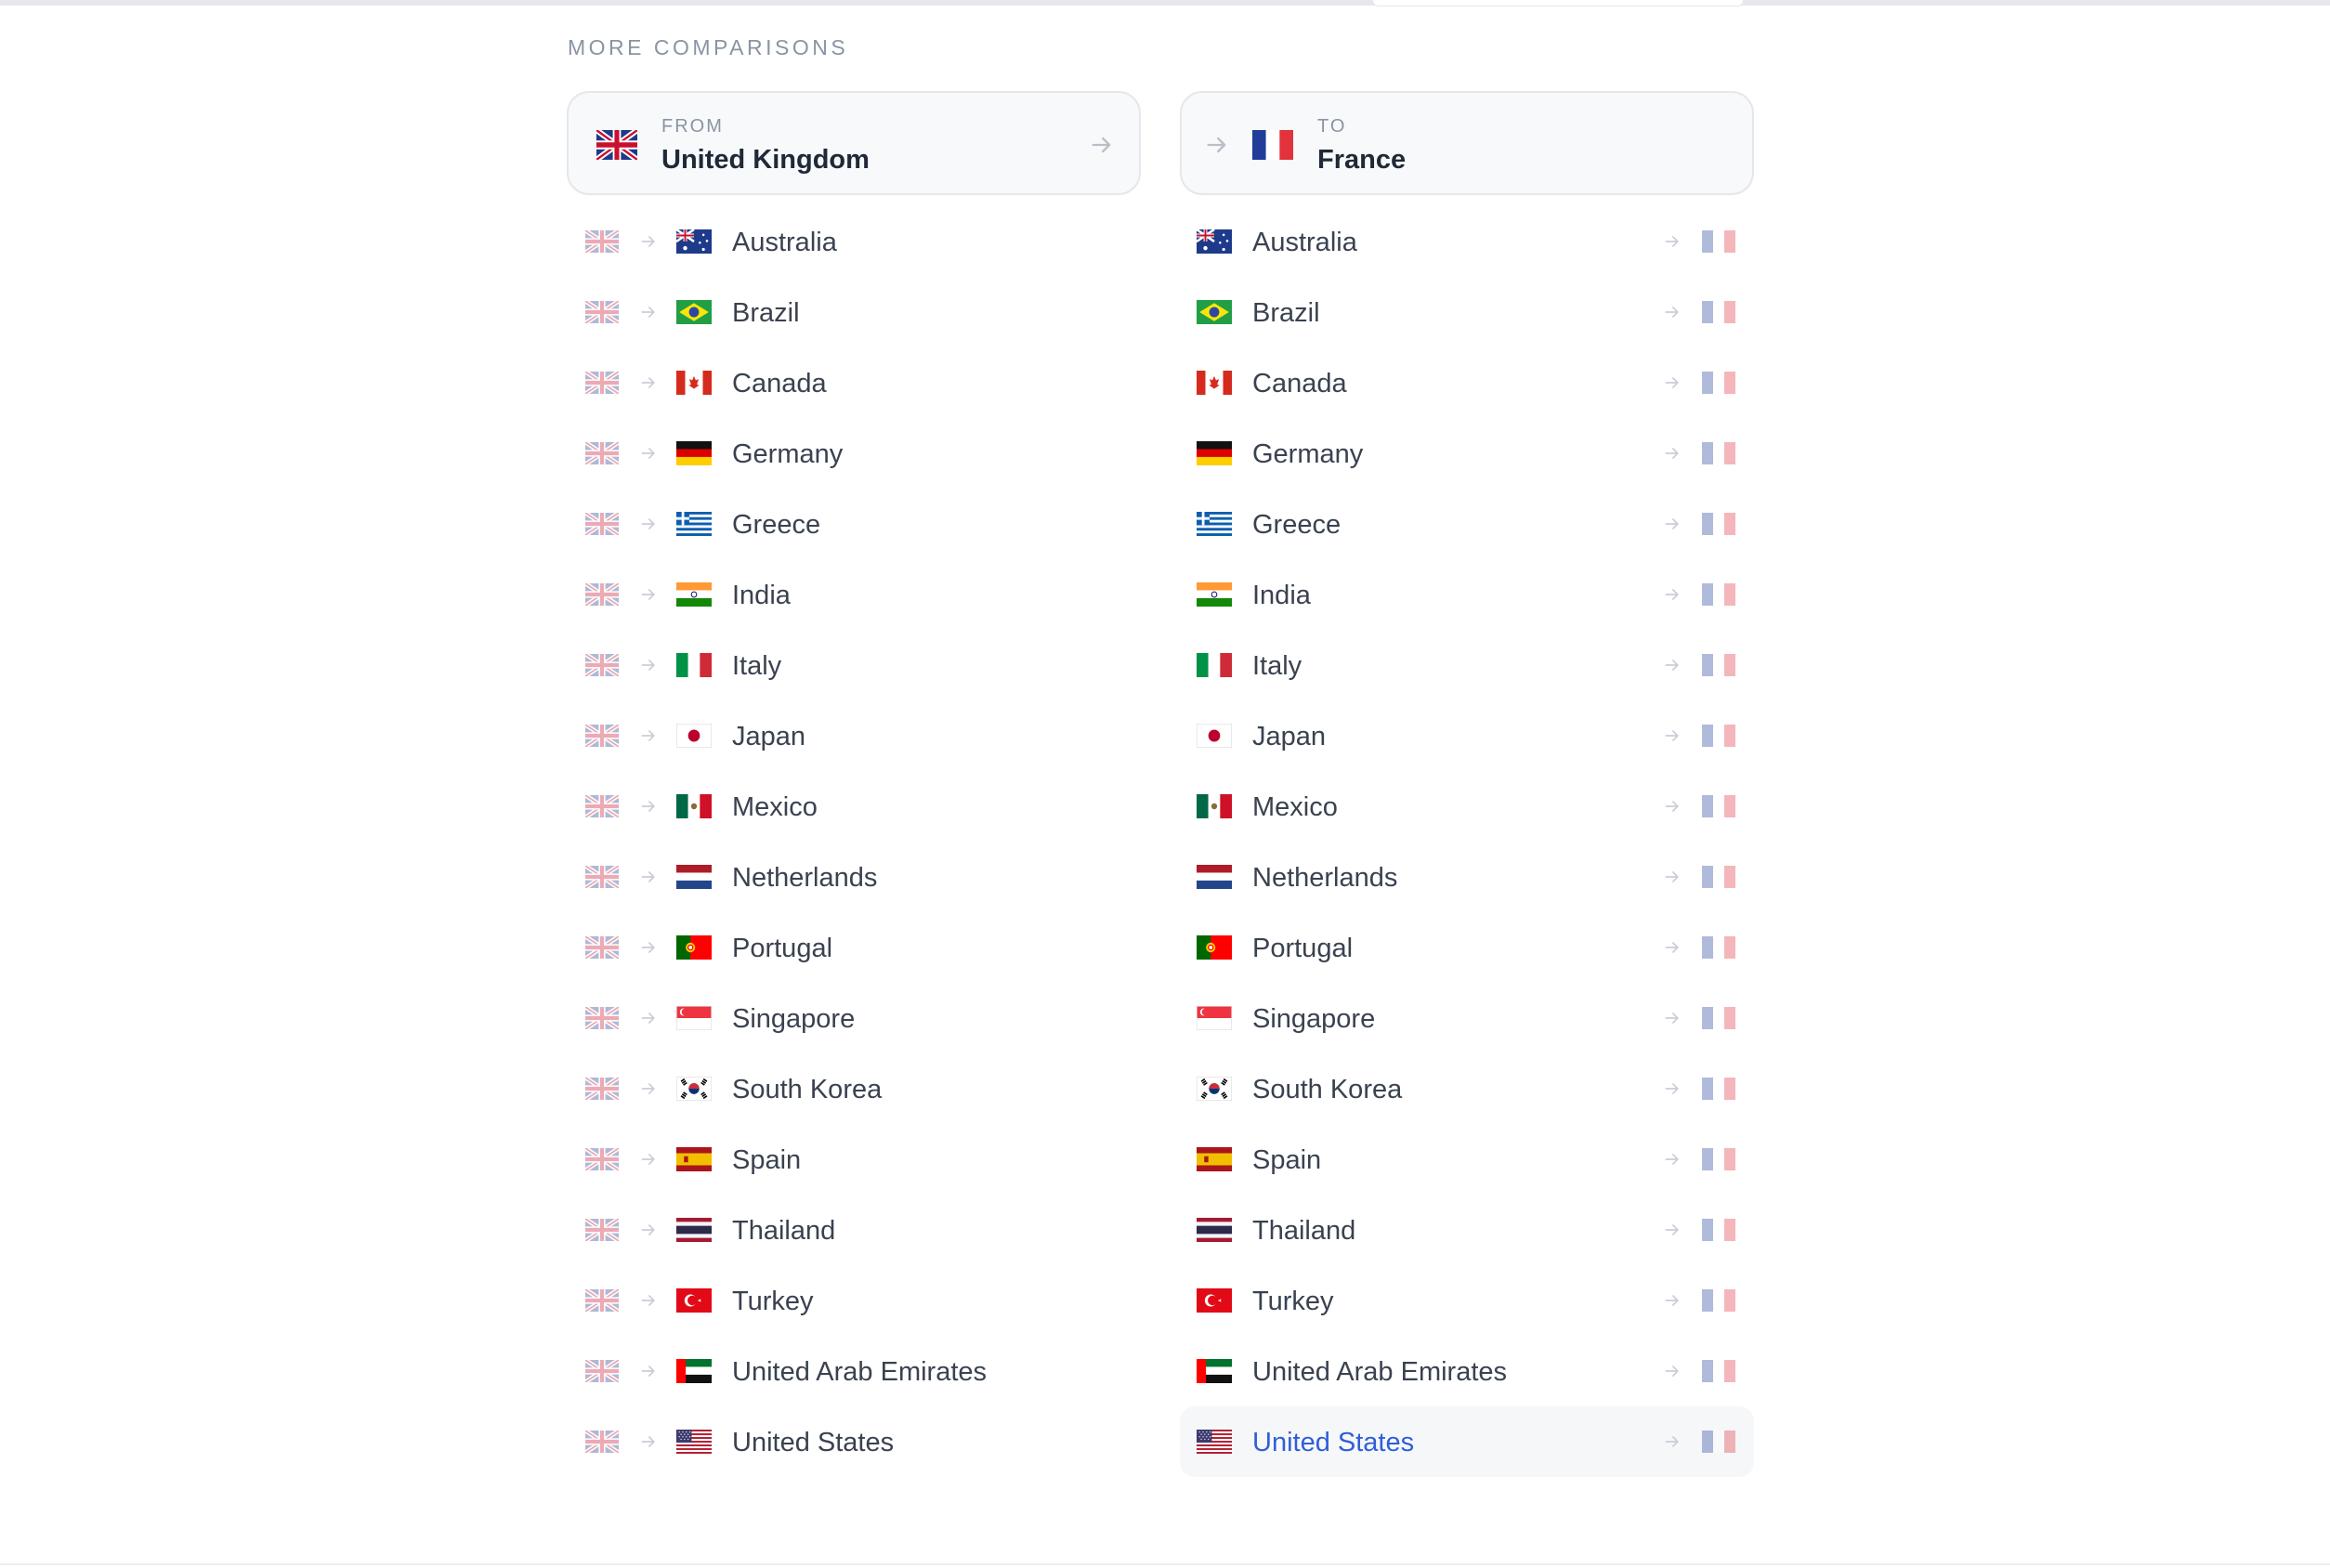 The image size is (2330, 1568). I want to click on de-flag-icon, so click(1214, 453).